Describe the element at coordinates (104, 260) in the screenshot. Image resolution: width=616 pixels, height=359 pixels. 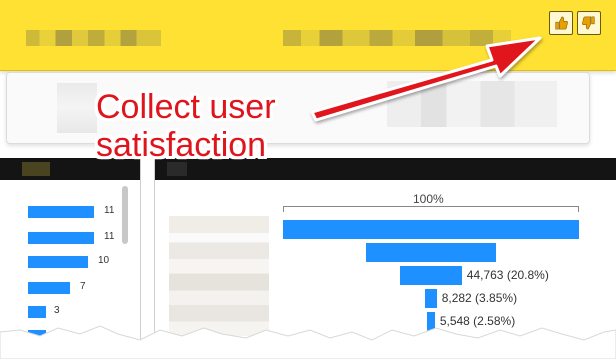
I see `bar-value: 10` at that location.